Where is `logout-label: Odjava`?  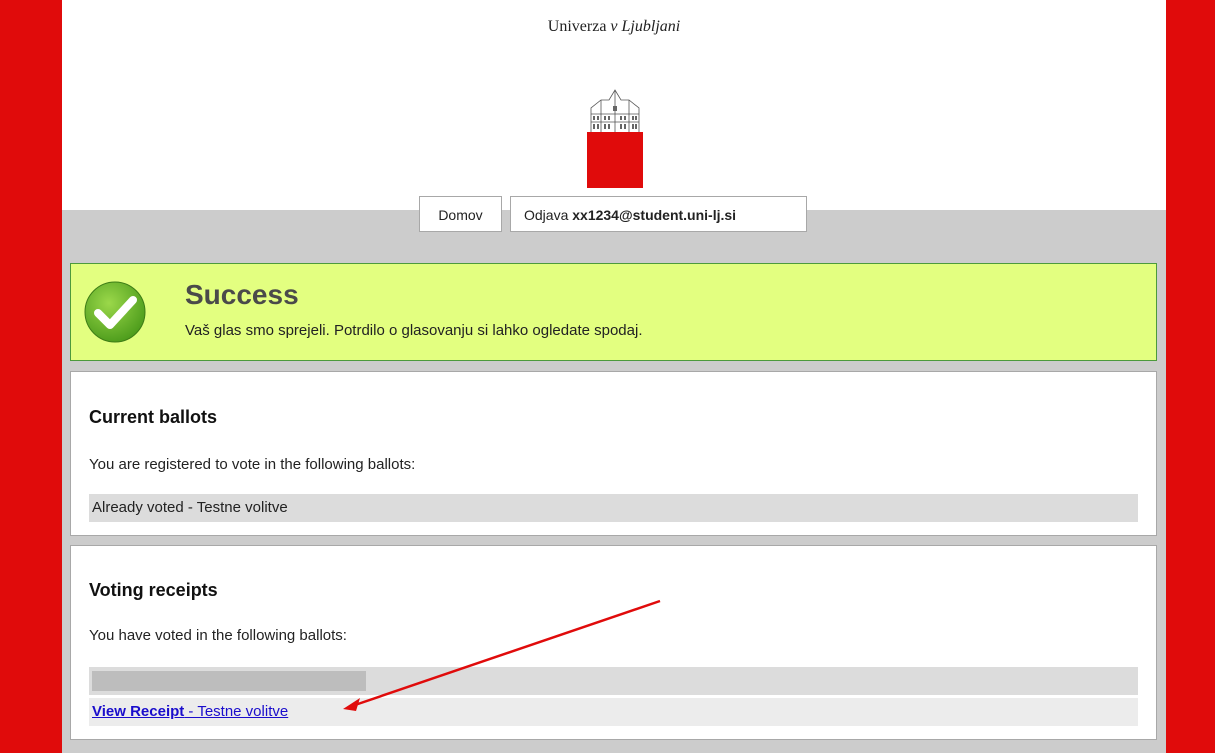
logout-label: Odjava is located at coordinates (546, 215).